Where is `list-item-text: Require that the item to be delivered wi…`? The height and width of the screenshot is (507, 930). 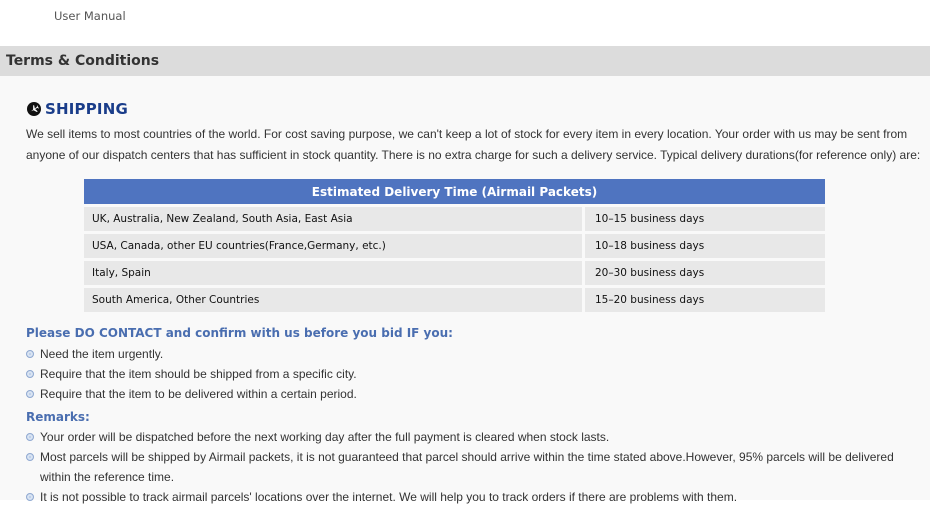 list-item-text: Require that the item to be delivered wi… is located at coordinates (198, 394).